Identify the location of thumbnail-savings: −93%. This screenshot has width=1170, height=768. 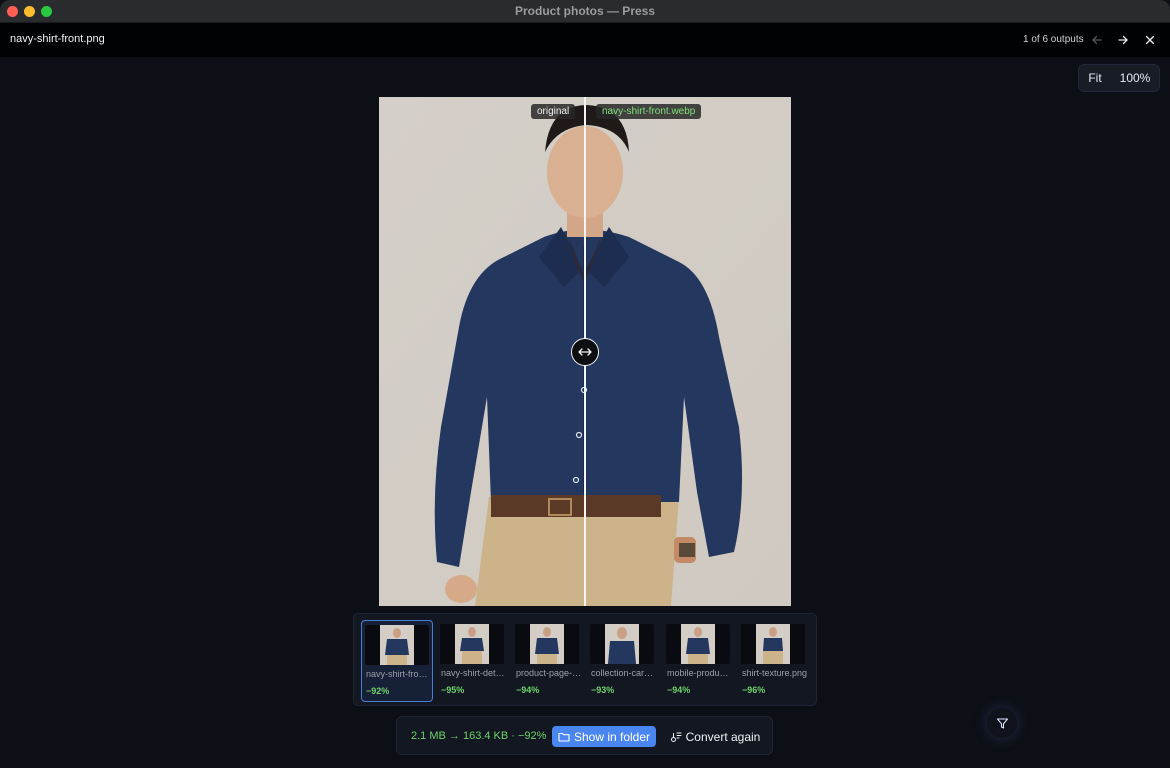
(603, 690).